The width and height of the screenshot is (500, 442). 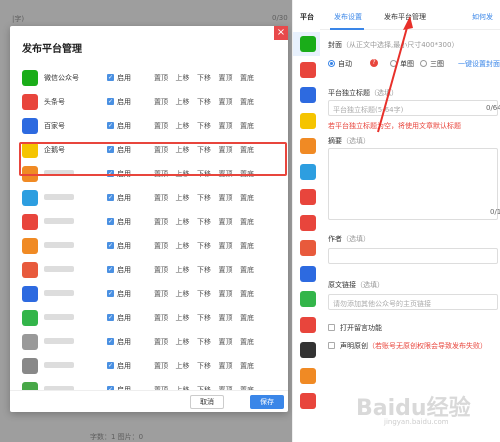 What do you see at coordinates (413, 256) in the screenshot?
I see `author-input` at bounding box center [413, 256].